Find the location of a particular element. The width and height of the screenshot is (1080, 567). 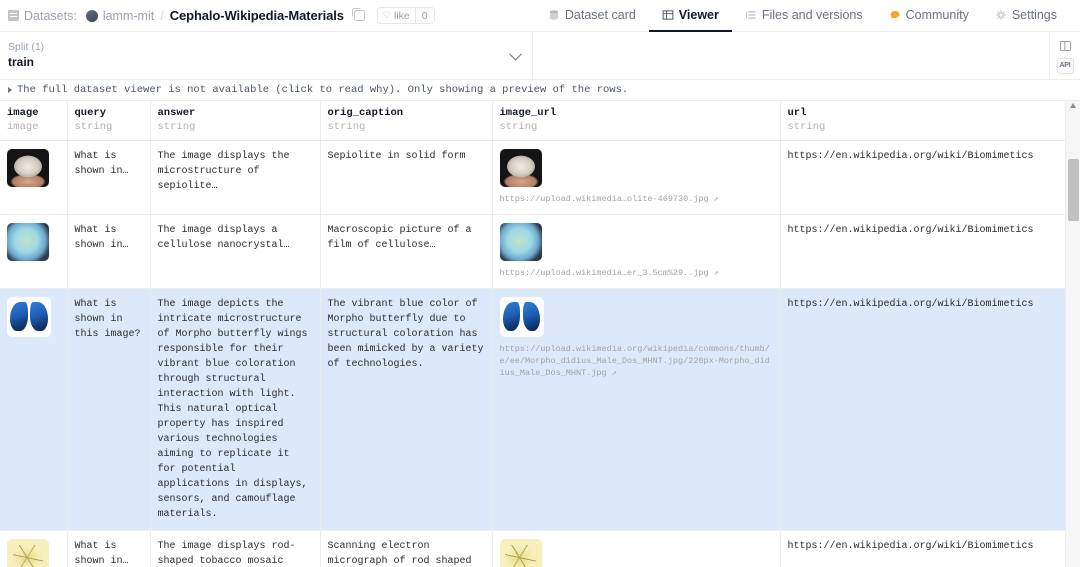

column-header-image-url: image_url string is located at coordinates (636, 121).